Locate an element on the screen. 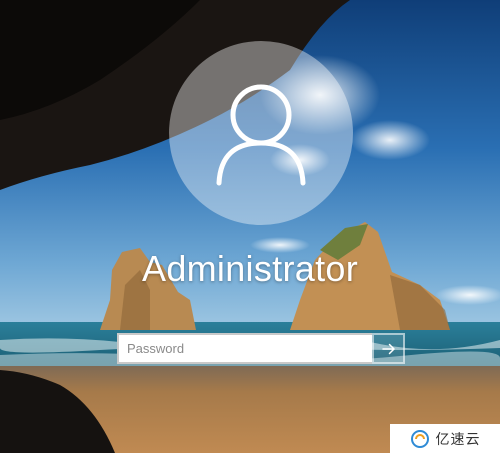 The height and width of the screenshot is (453, 500). watermark-text: 亿速云 is located at coordinates (458, 439).